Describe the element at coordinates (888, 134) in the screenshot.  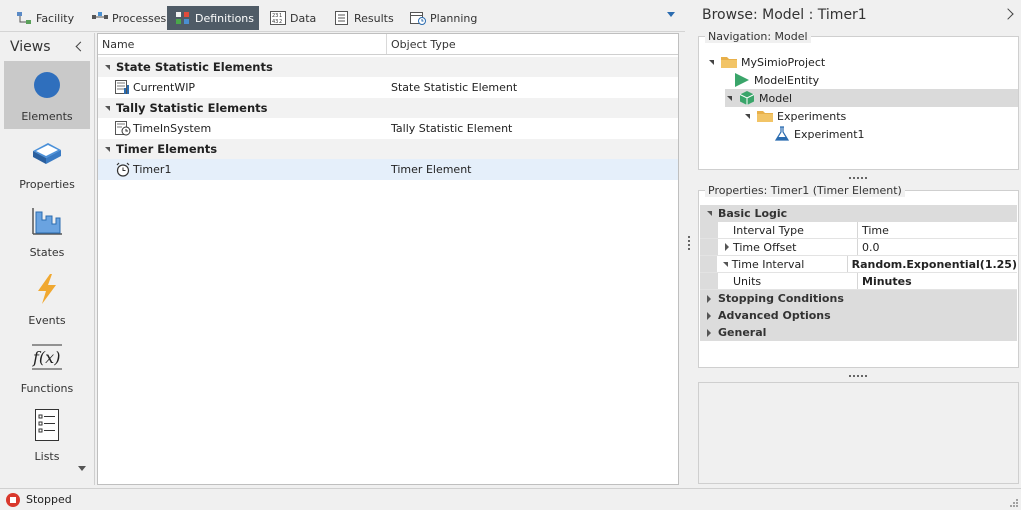
I see `tree-node-experiment1: Experiment1` at that location.